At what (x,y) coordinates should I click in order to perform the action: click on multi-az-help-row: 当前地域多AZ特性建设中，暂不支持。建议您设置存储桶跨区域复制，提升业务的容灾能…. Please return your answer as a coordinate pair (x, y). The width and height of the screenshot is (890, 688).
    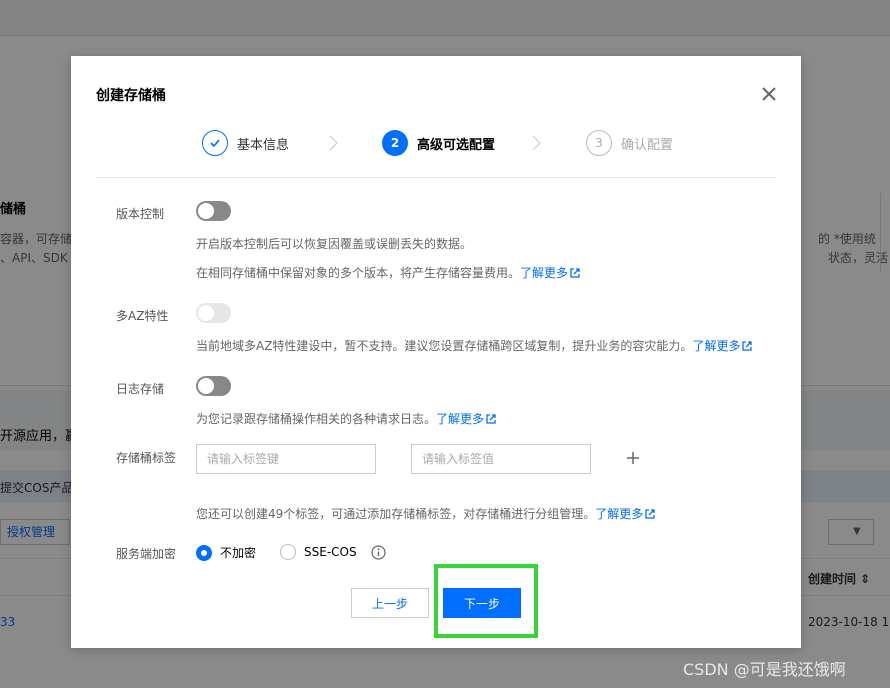
    Looking at the image, I should click on (474, 345).